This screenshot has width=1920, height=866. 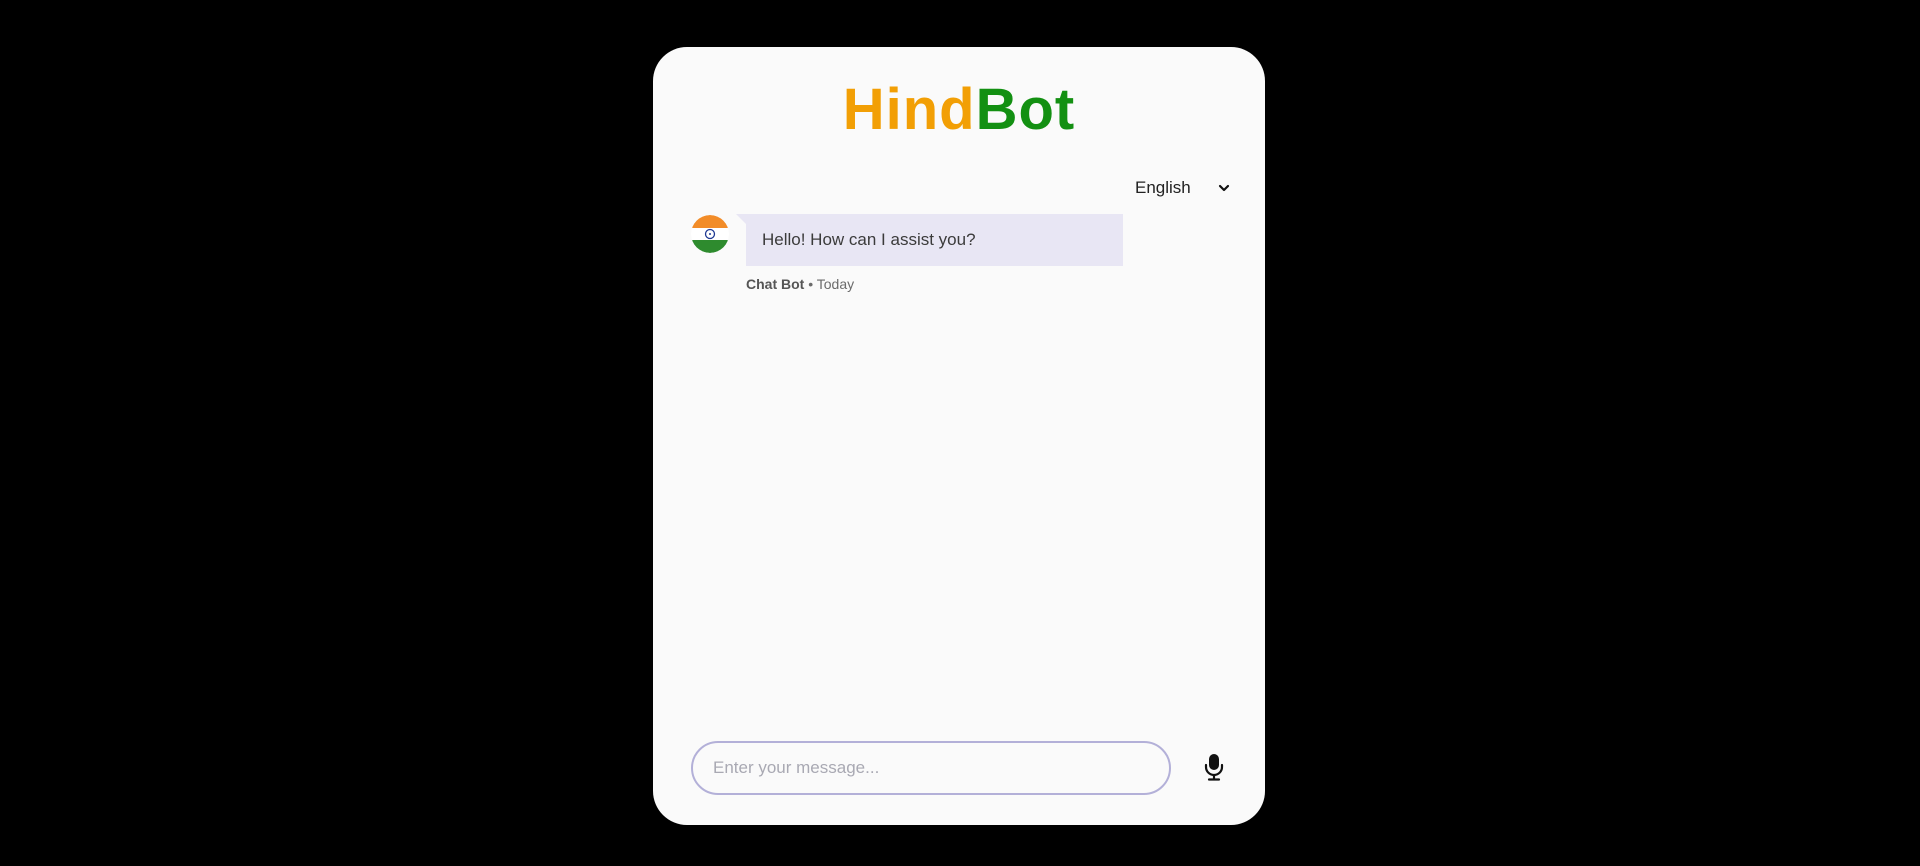 I want to click on message-sender: Chat Bot, so click(x=775, y=284).